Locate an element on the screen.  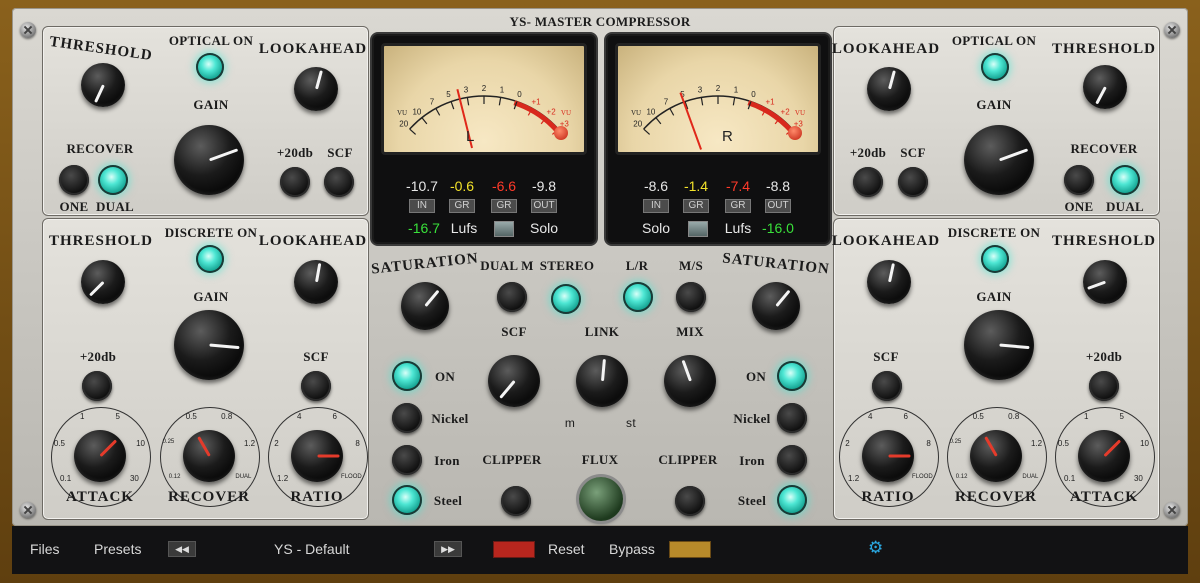
files-menu: Files is located at coordinates (45, 549).